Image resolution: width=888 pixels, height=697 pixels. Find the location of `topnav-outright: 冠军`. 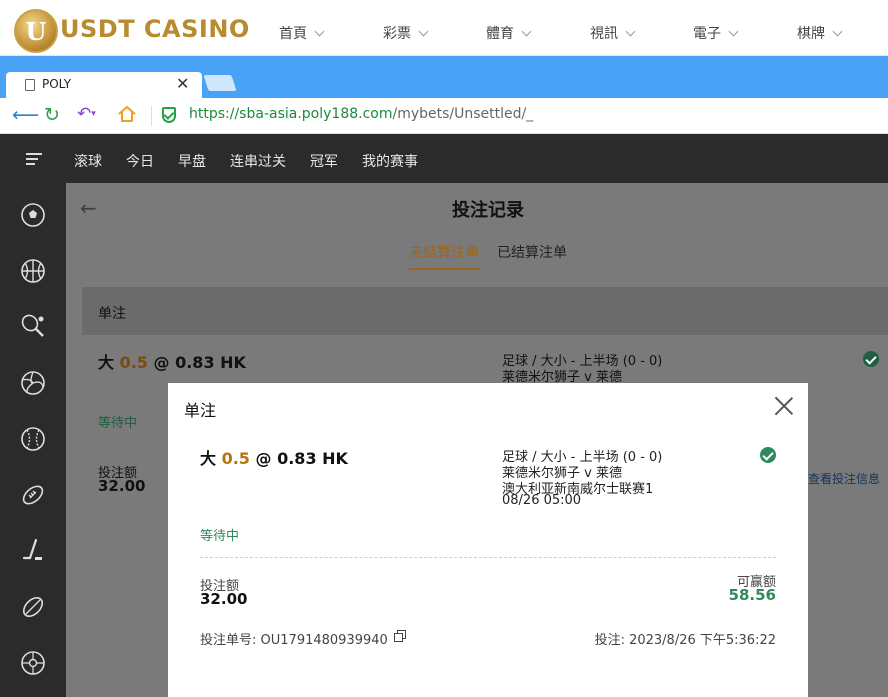

topnav-outright: 冠军 is located at coordinates (324, 161).